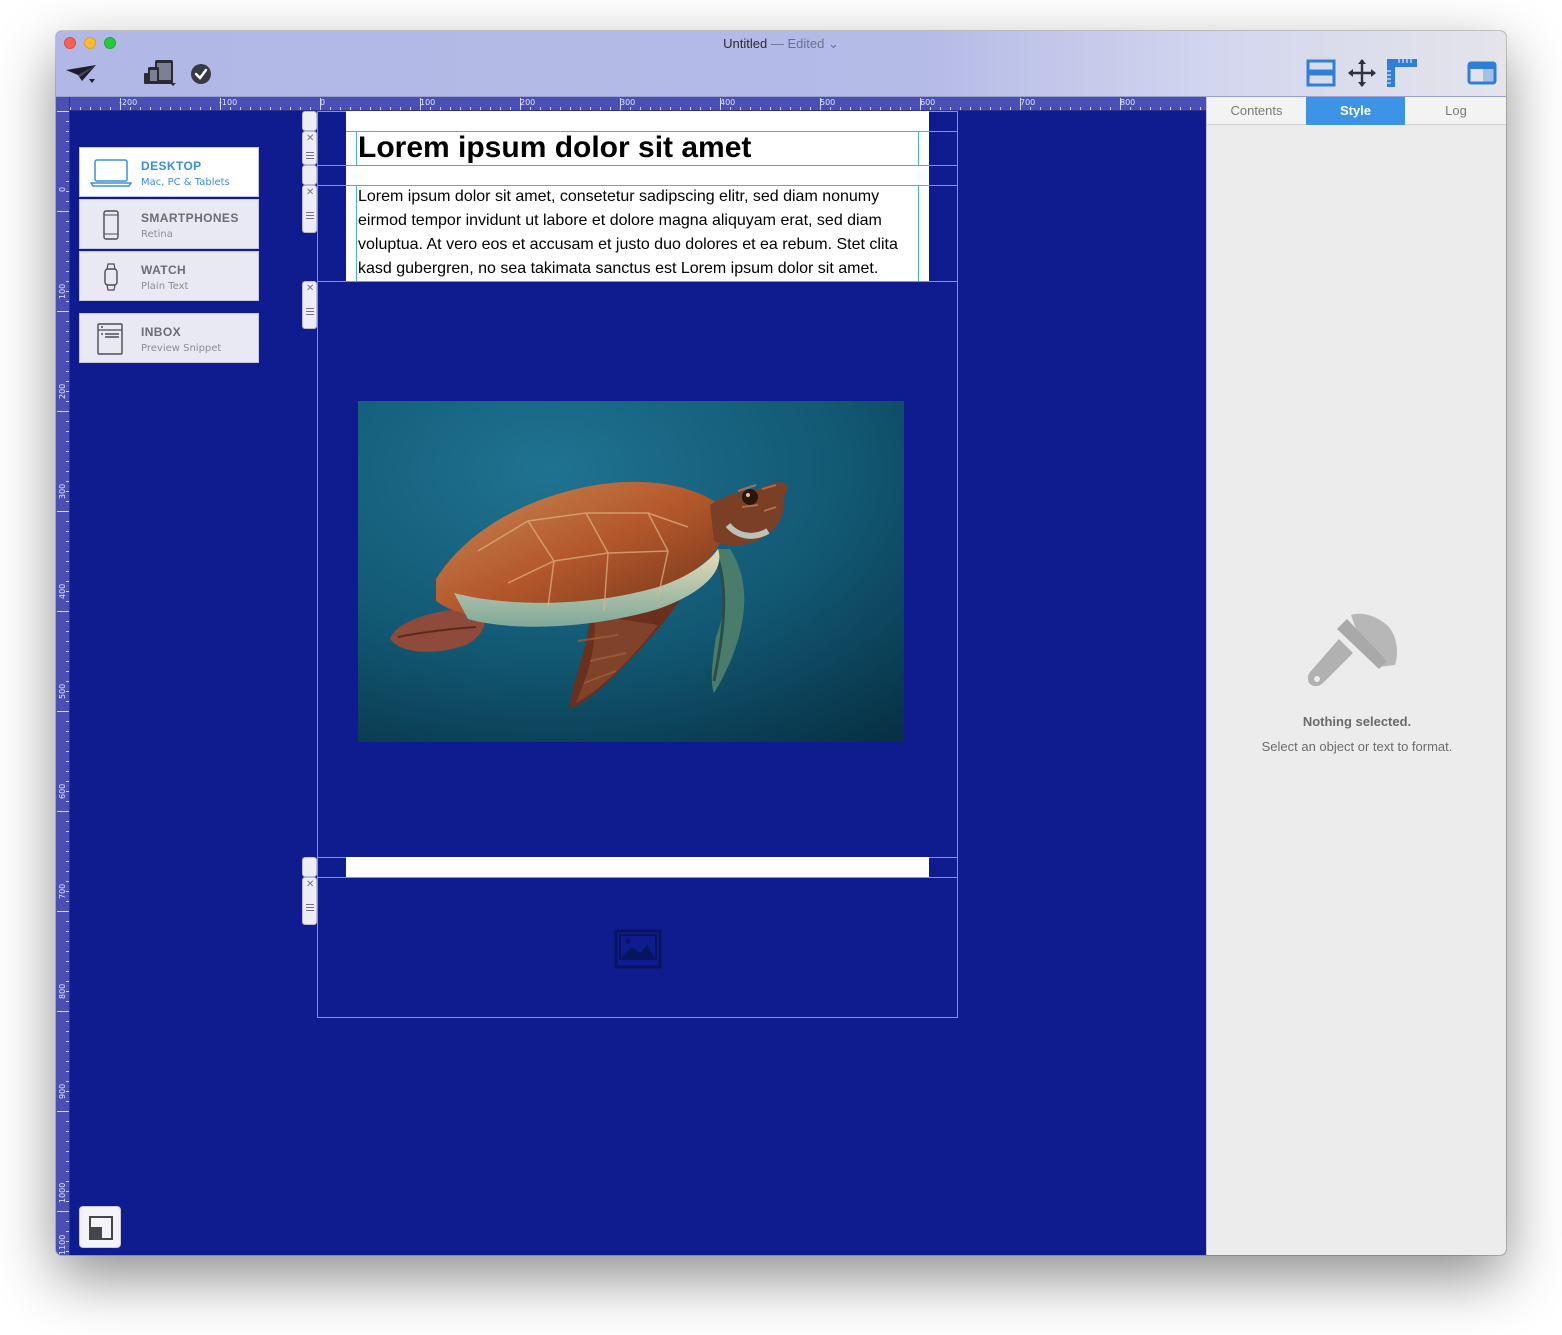  I want to click on smartphone-icon, so click(111, 225).